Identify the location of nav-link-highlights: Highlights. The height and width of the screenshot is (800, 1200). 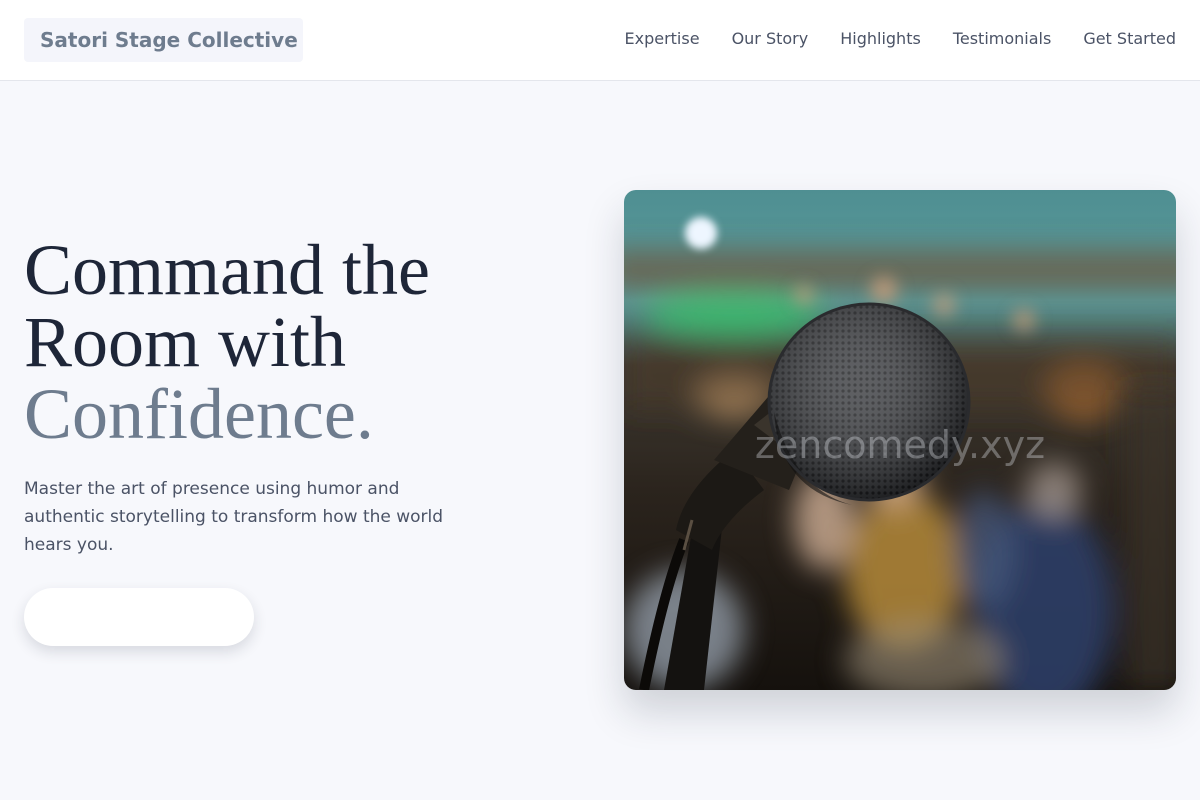
(880, 39).